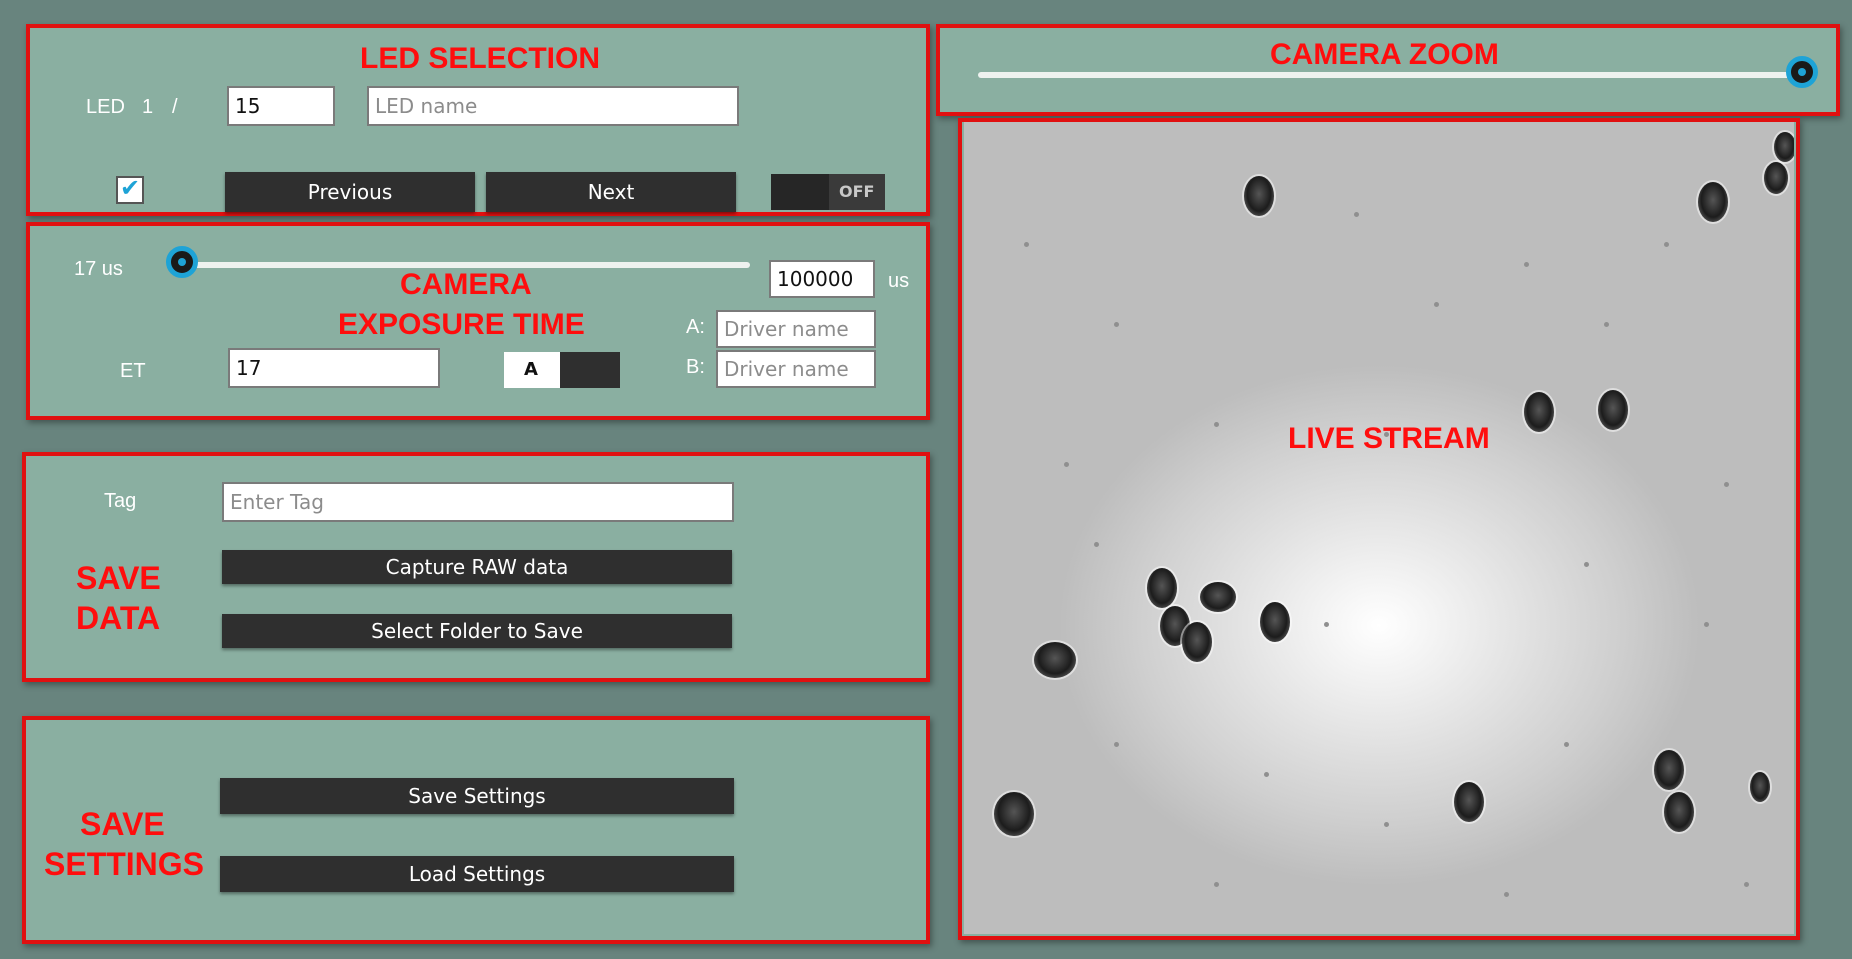 The image size is (1852, 959). What do you see at coordinates (822, 279) in the screenshot?
I see `exposure-max-input` at bounding box center [822, 279].